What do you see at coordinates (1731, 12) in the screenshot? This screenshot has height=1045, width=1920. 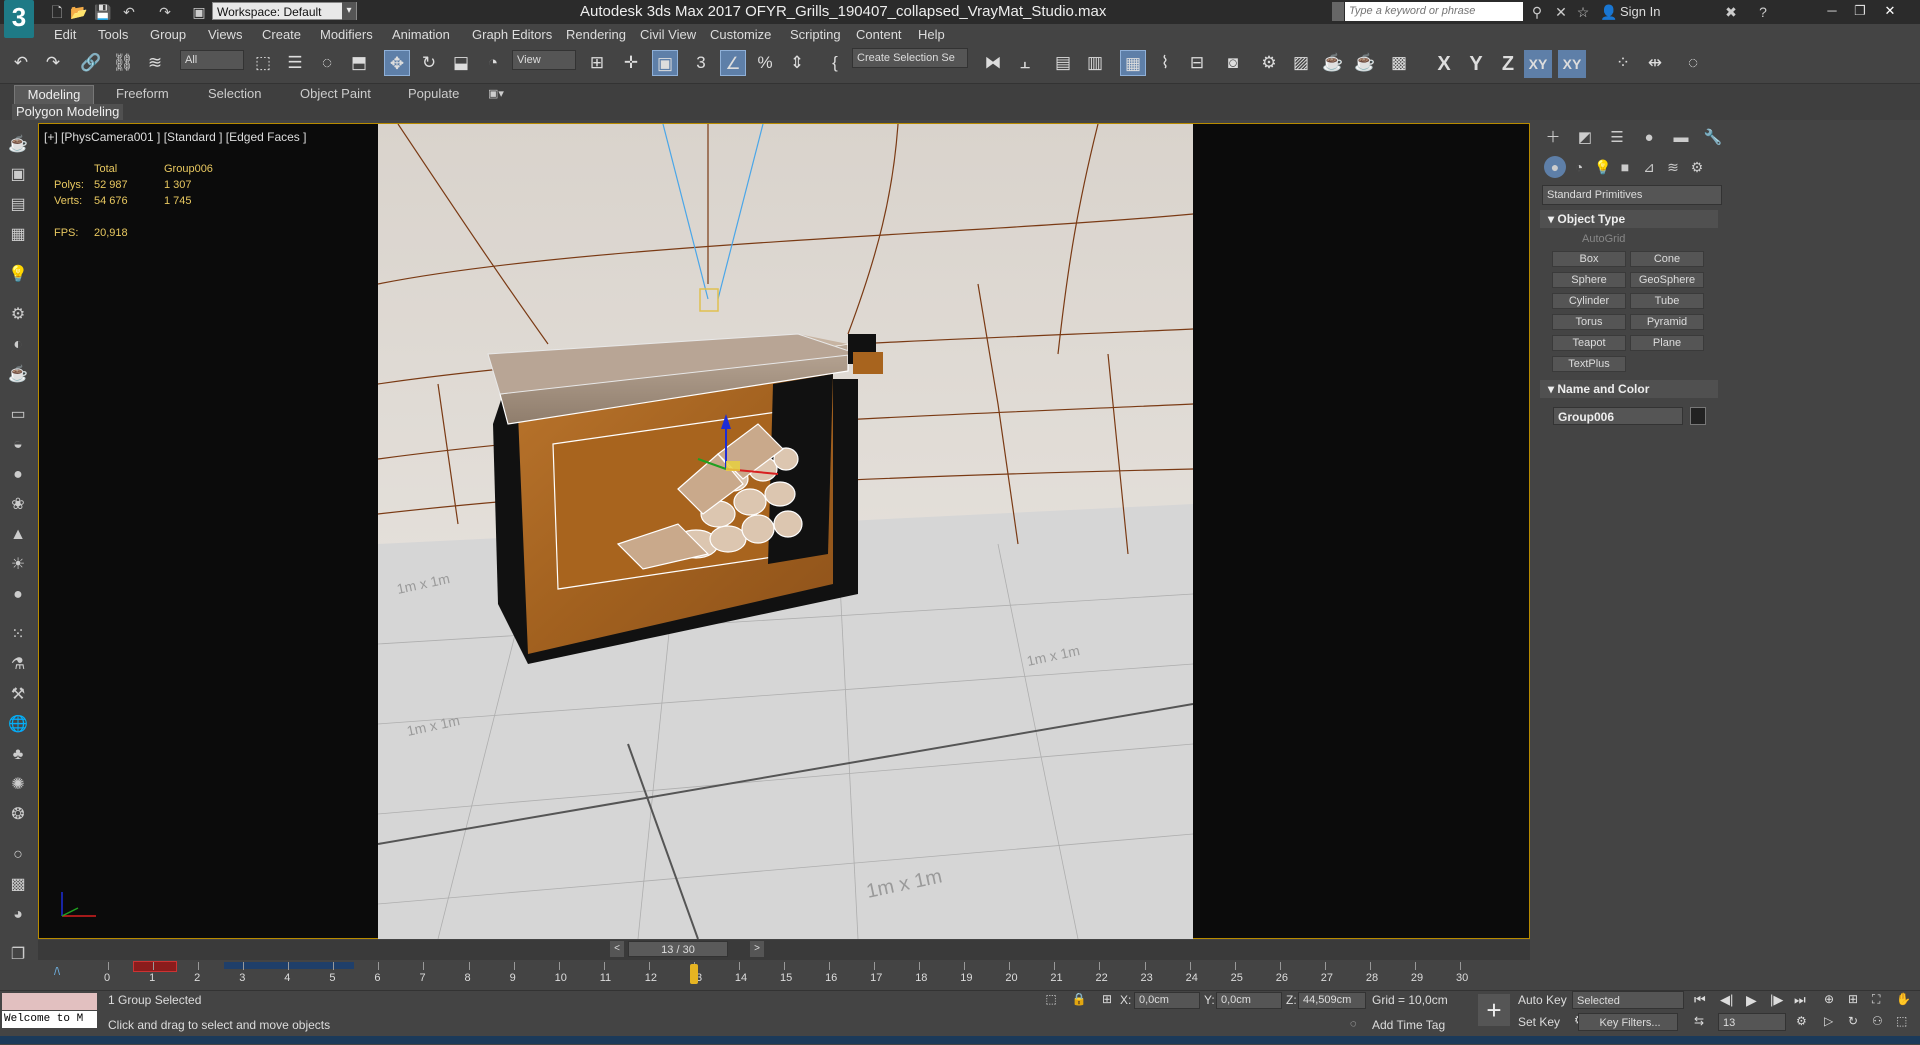 I see `exchange-apps-icon: ✖` at bounding box center [1731, 12].